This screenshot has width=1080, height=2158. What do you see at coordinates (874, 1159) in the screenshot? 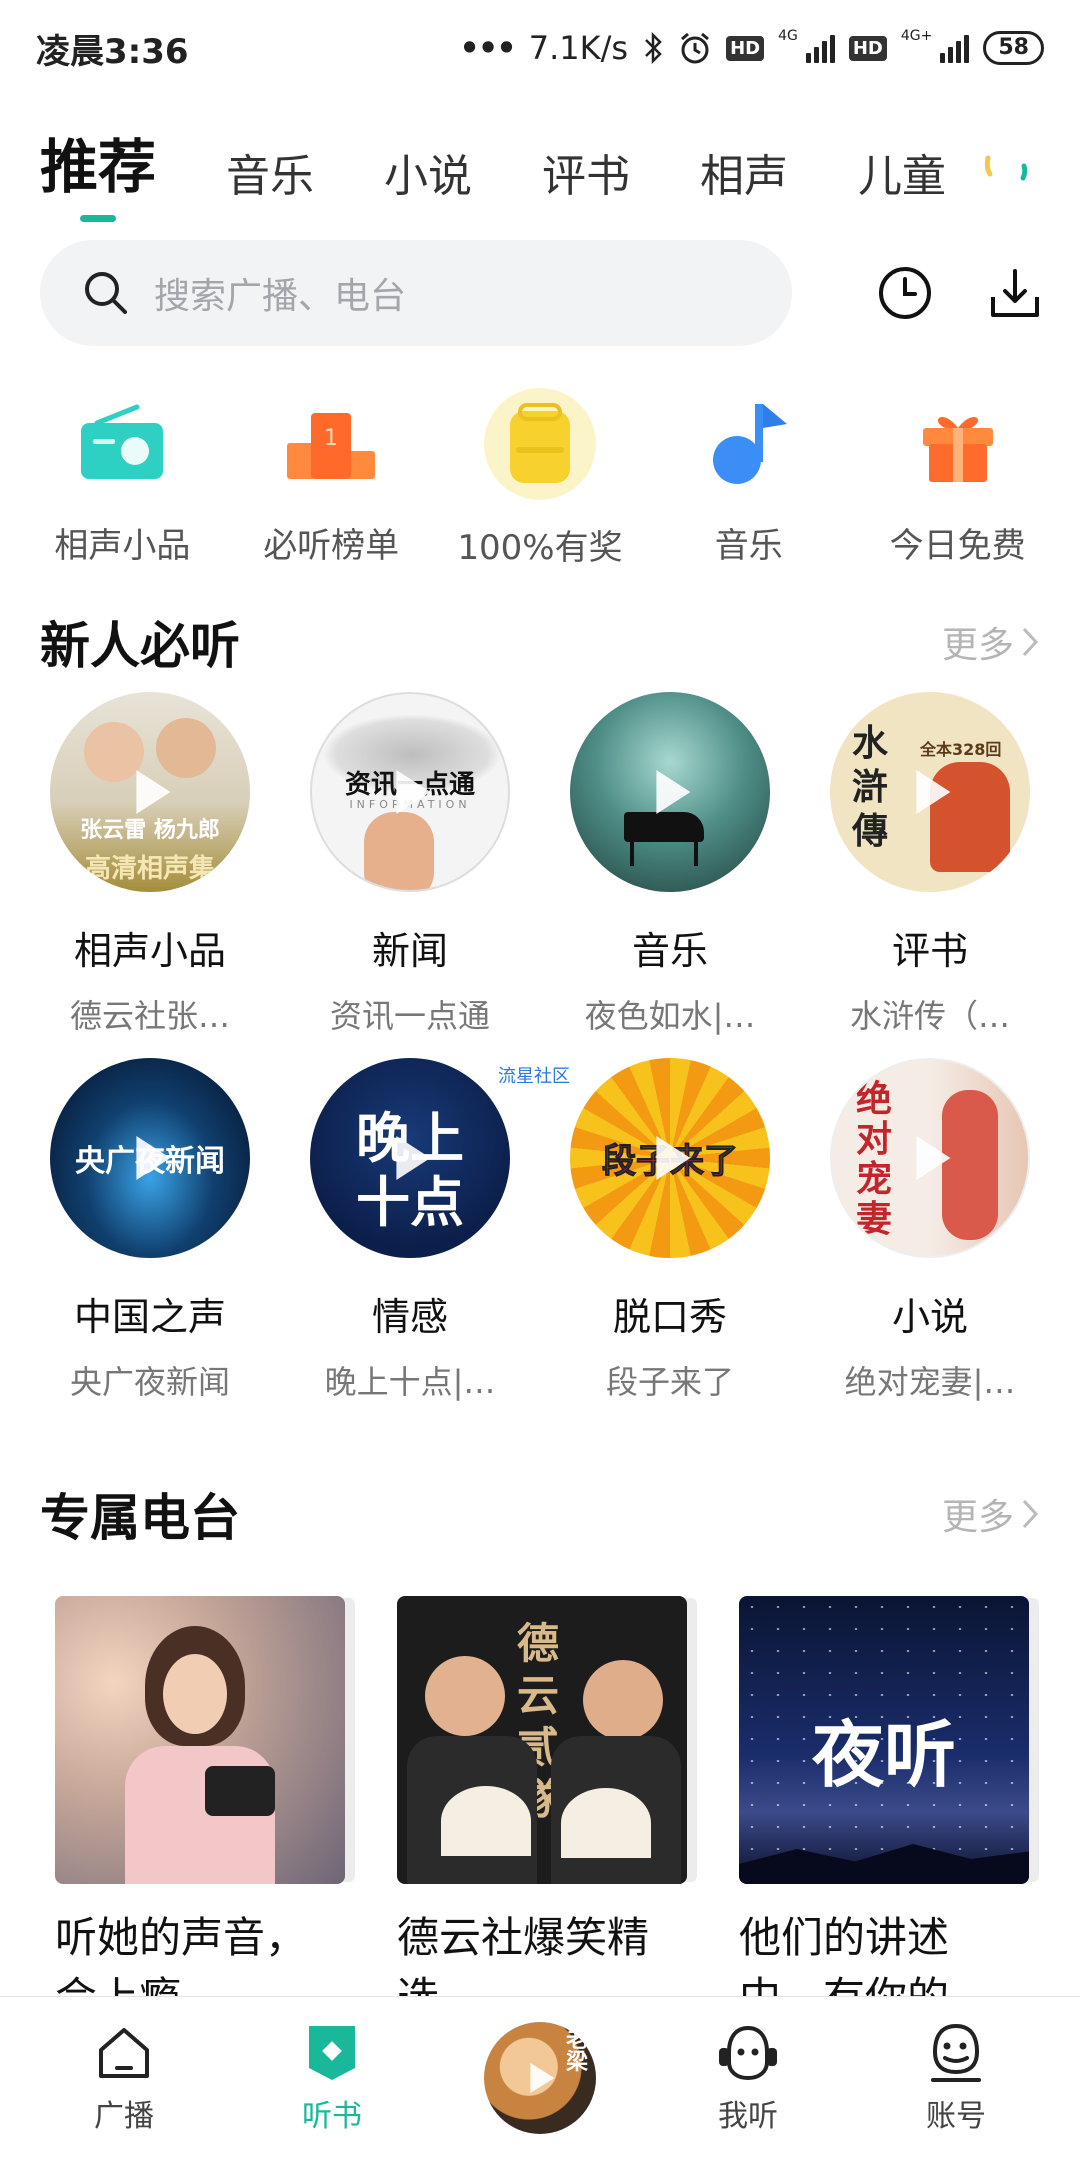
I see `cover-text: 绝对宠妻` at bounding box center [874, 1159].